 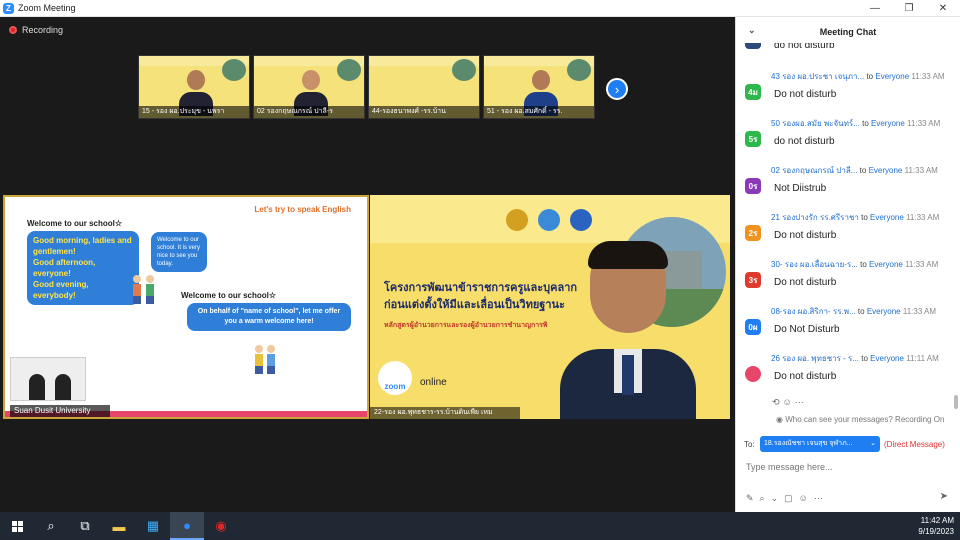 I want to click on window-controls: — ❐ ✕, so click(x=909, y=8).